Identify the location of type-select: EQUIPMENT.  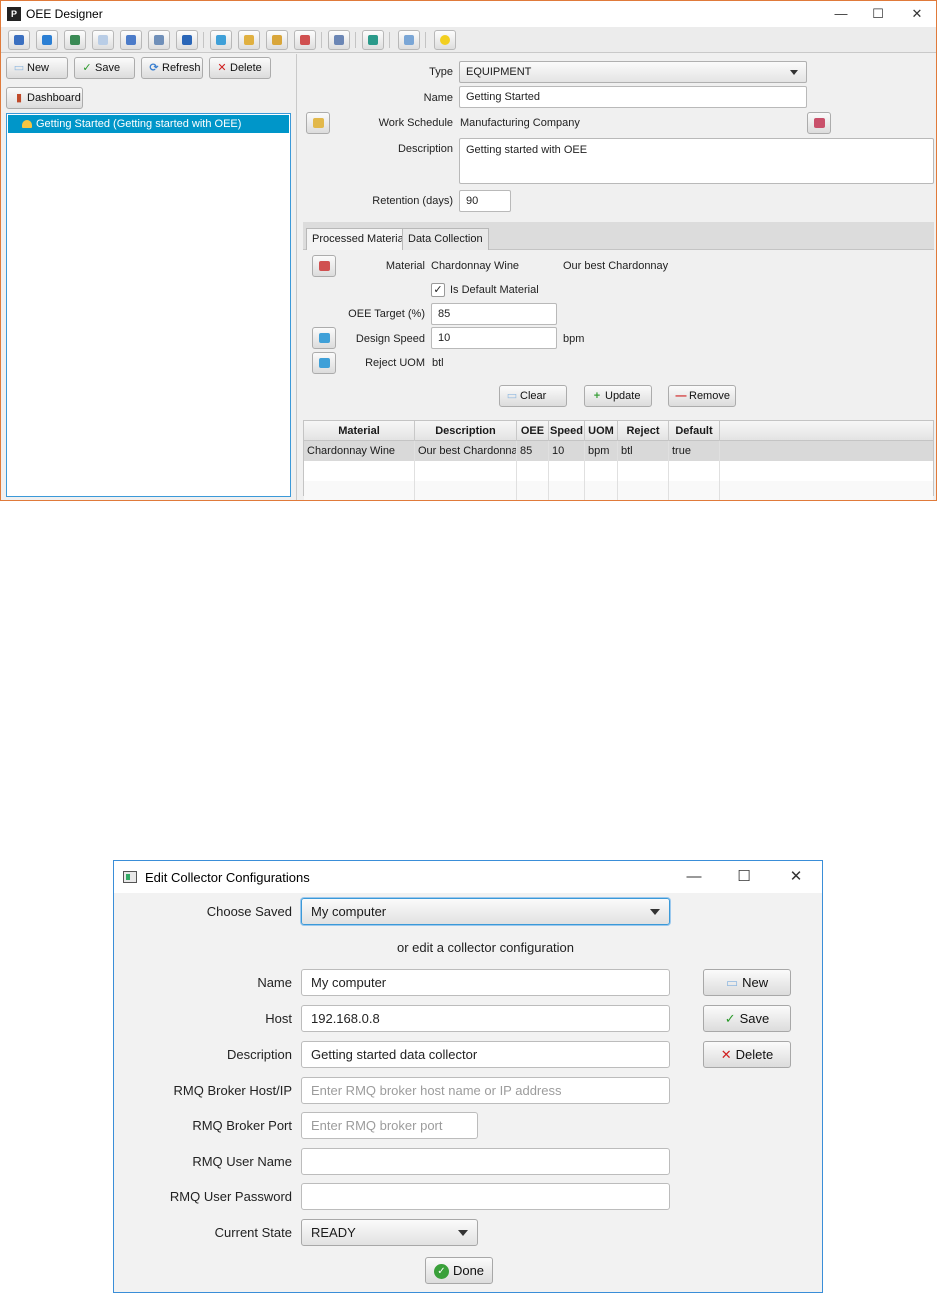
(633, 72).